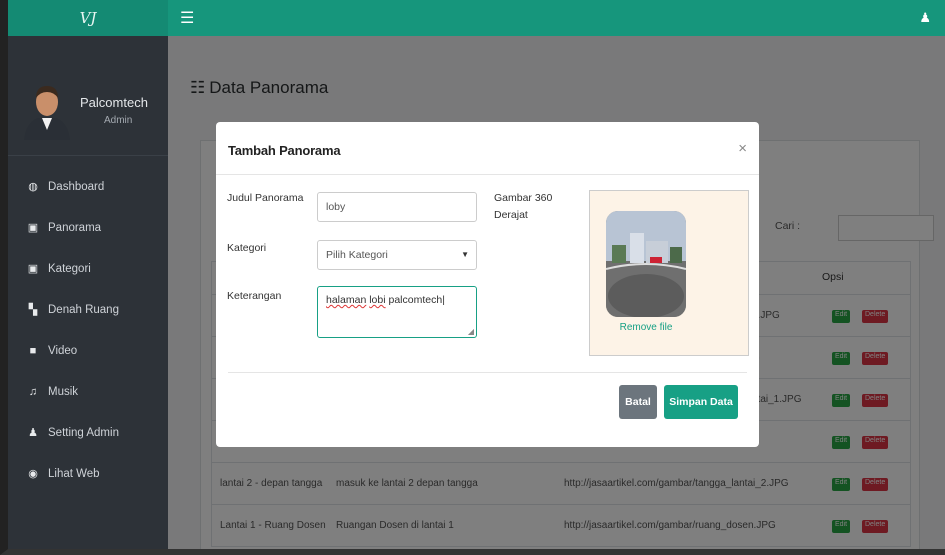 The image size is (945, 555). What do you see at coordinates (742, 148) in the screenshot?
I see `close-icon: ×` at bounding box center [742, 148].